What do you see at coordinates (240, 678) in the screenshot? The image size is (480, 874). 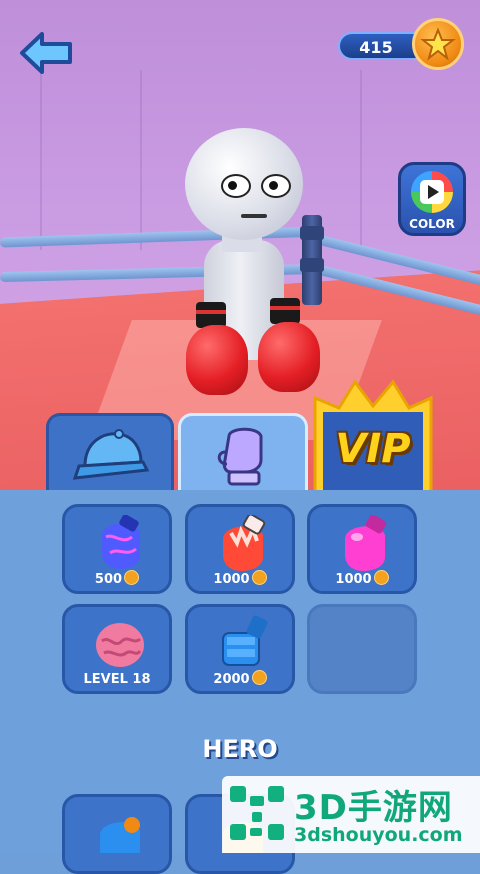 I see `item-price: 2000` at bounding box center [240, 678].